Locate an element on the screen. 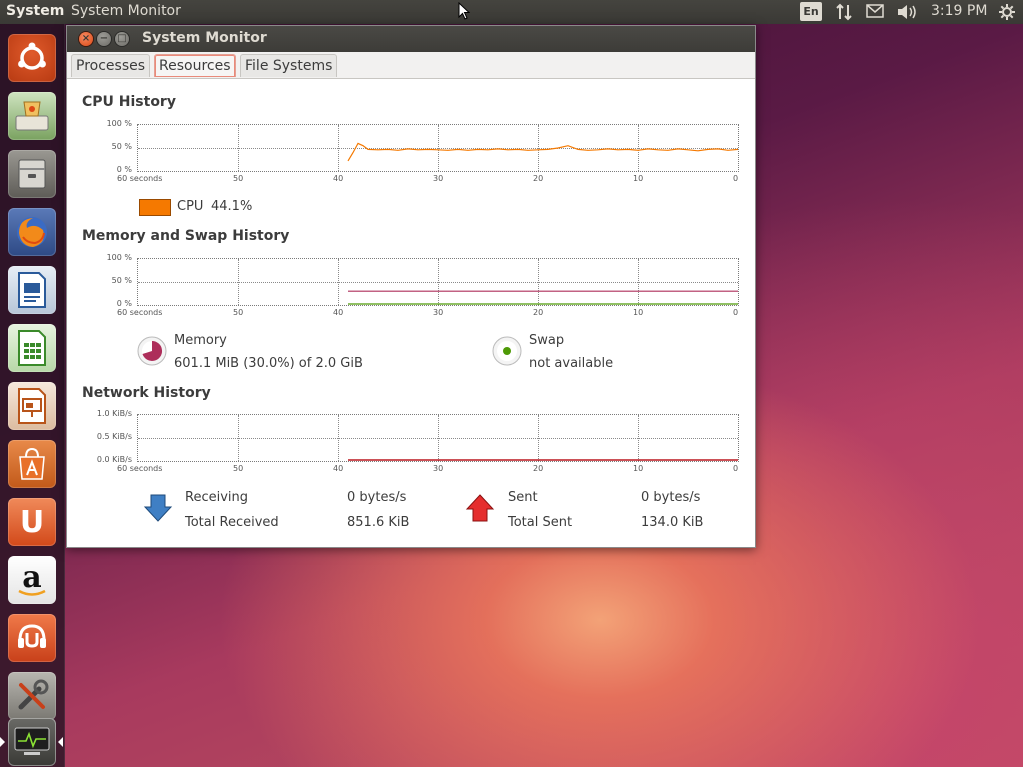 Image resolution: width=1023 pixels, height=767 pixels. libreoffice-calc-icon is located at coordinates (32, 348).